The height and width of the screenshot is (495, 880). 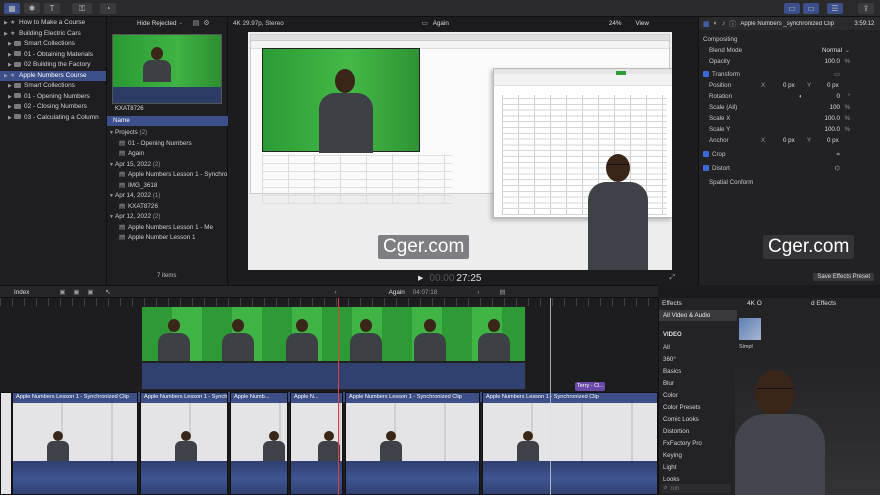 I want to click on audio-skimming-icon: ▤, so click(x=502, y=292).